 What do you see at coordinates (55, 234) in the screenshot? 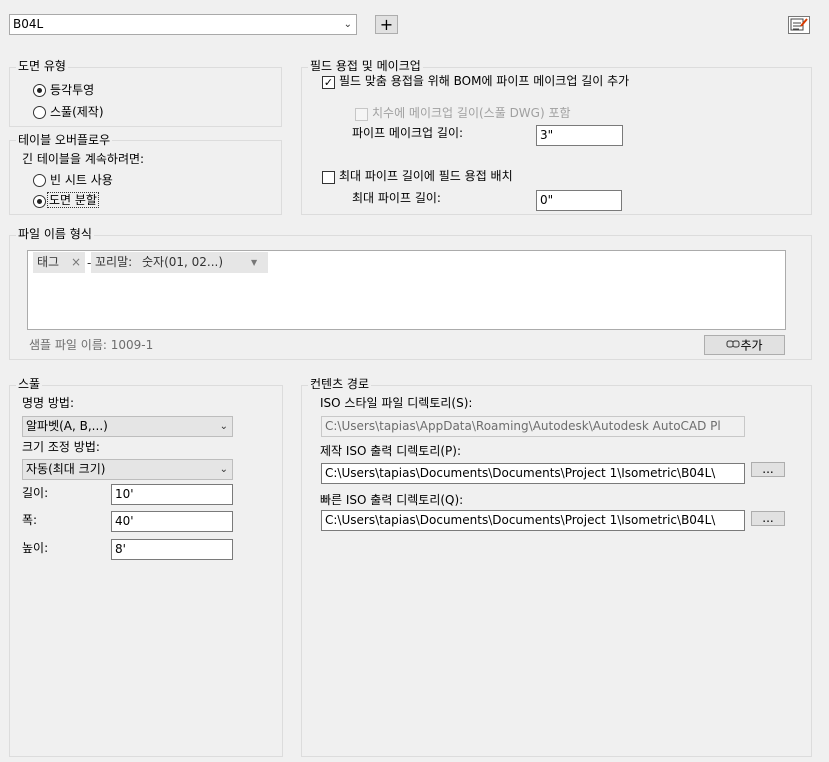
I see `file-name-format-title: 파일 이름 형식` at bounding box center [55, 234].